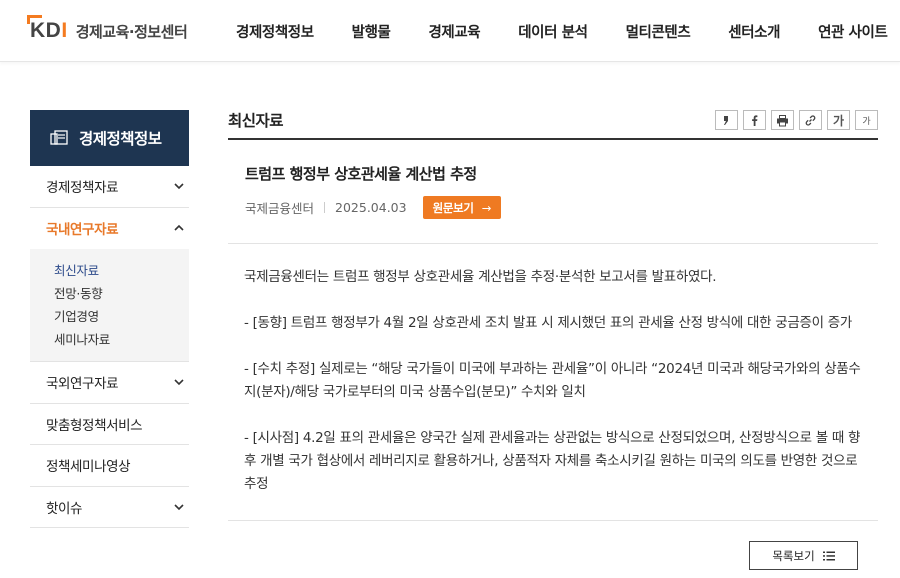 The height and width of the screenshot is (578, 900). What do you see at coordinates (47, 28) in the screenshot?
I see `kdi-logo-mark: KDI` at bounding box center [47, 28].